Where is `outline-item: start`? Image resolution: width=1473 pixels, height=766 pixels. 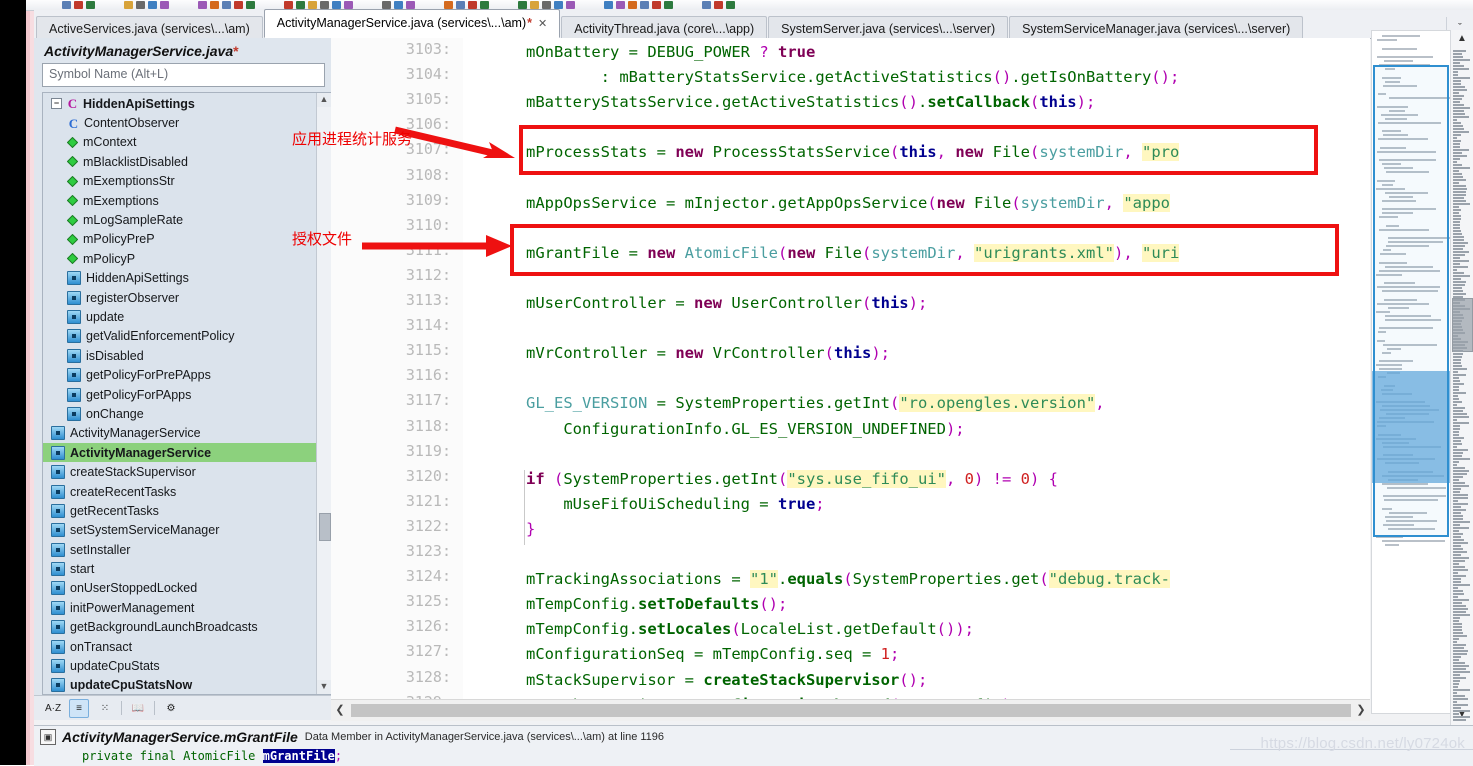 outline-item: start is located at coordinates (180, 568).